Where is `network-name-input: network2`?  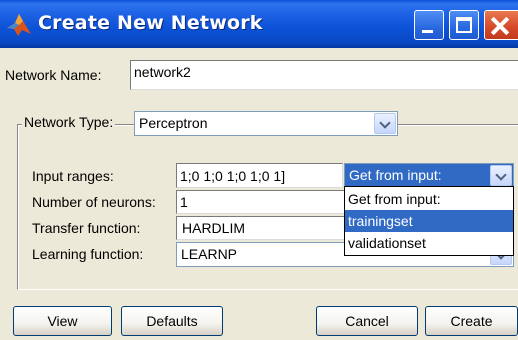
network-name-input: network2 is located at coordinates (324, 75).